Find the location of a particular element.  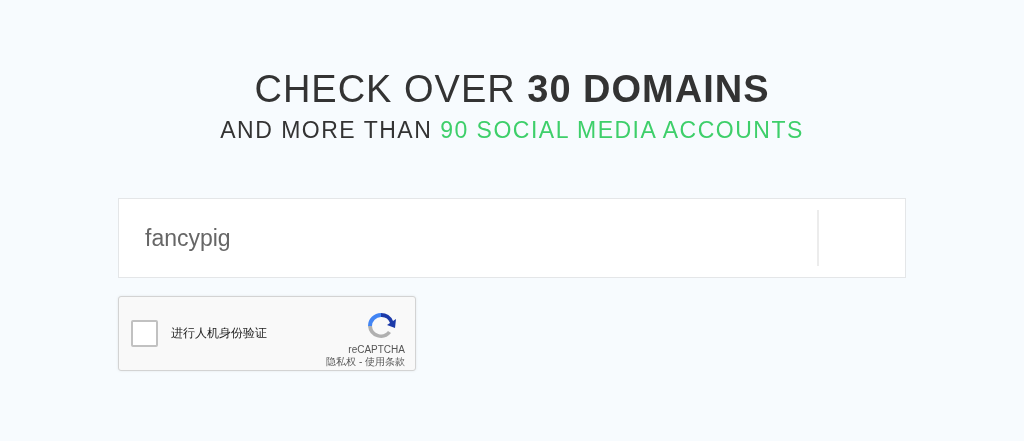

captcha-checkbox is located at coordinates (144, 333).